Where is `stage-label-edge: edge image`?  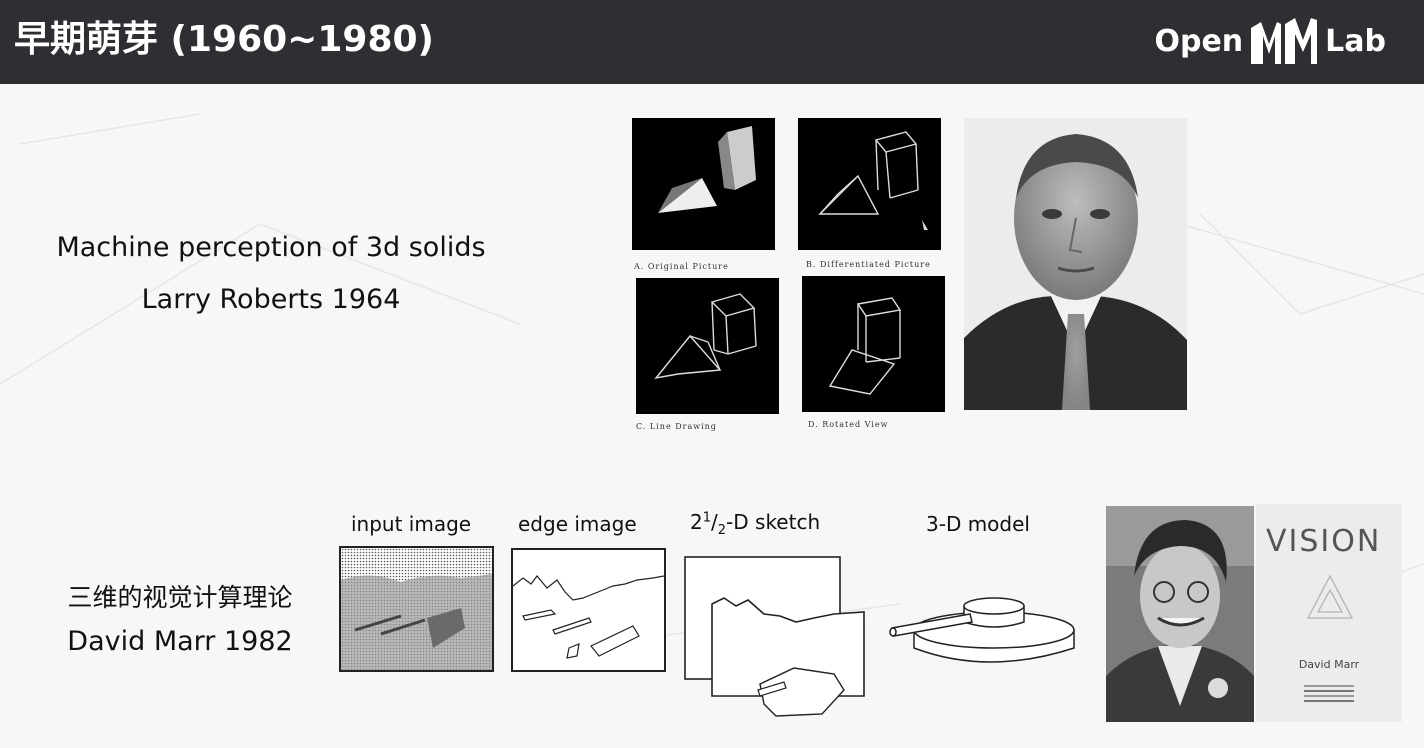
stage-label-edge: edge image is located at coordinates (577, 524).